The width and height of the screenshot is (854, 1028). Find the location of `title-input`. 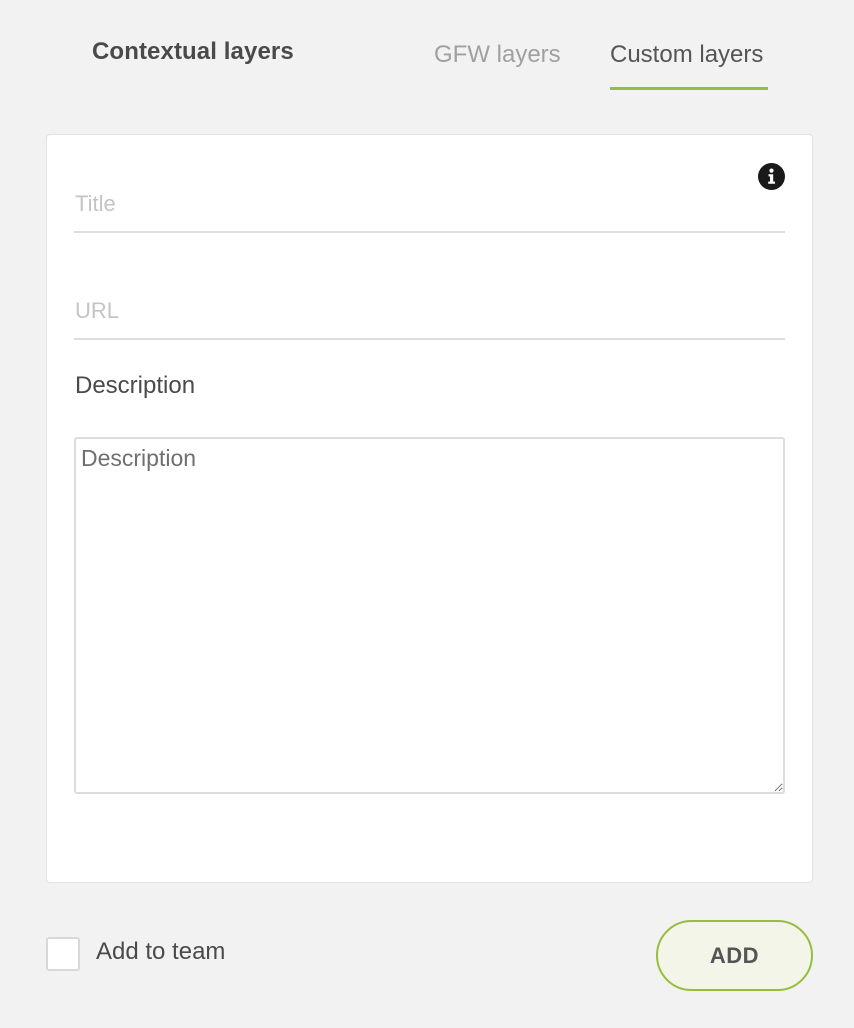

title-input is located at coordinates (429, 204).